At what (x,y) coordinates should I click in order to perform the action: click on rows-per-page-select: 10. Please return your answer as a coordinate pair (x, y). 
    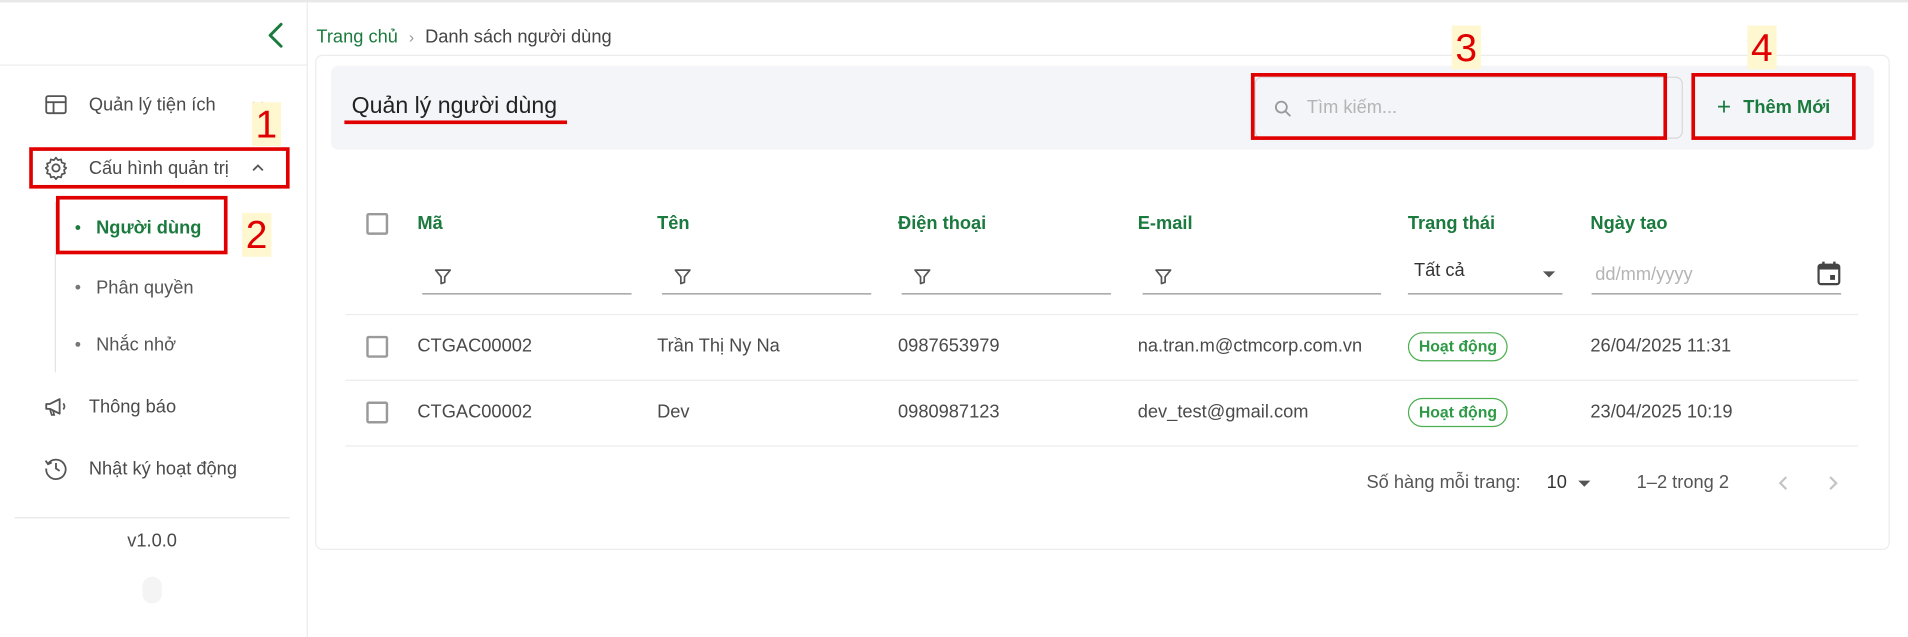
    Looking at the image, I should click on (1571, 482).